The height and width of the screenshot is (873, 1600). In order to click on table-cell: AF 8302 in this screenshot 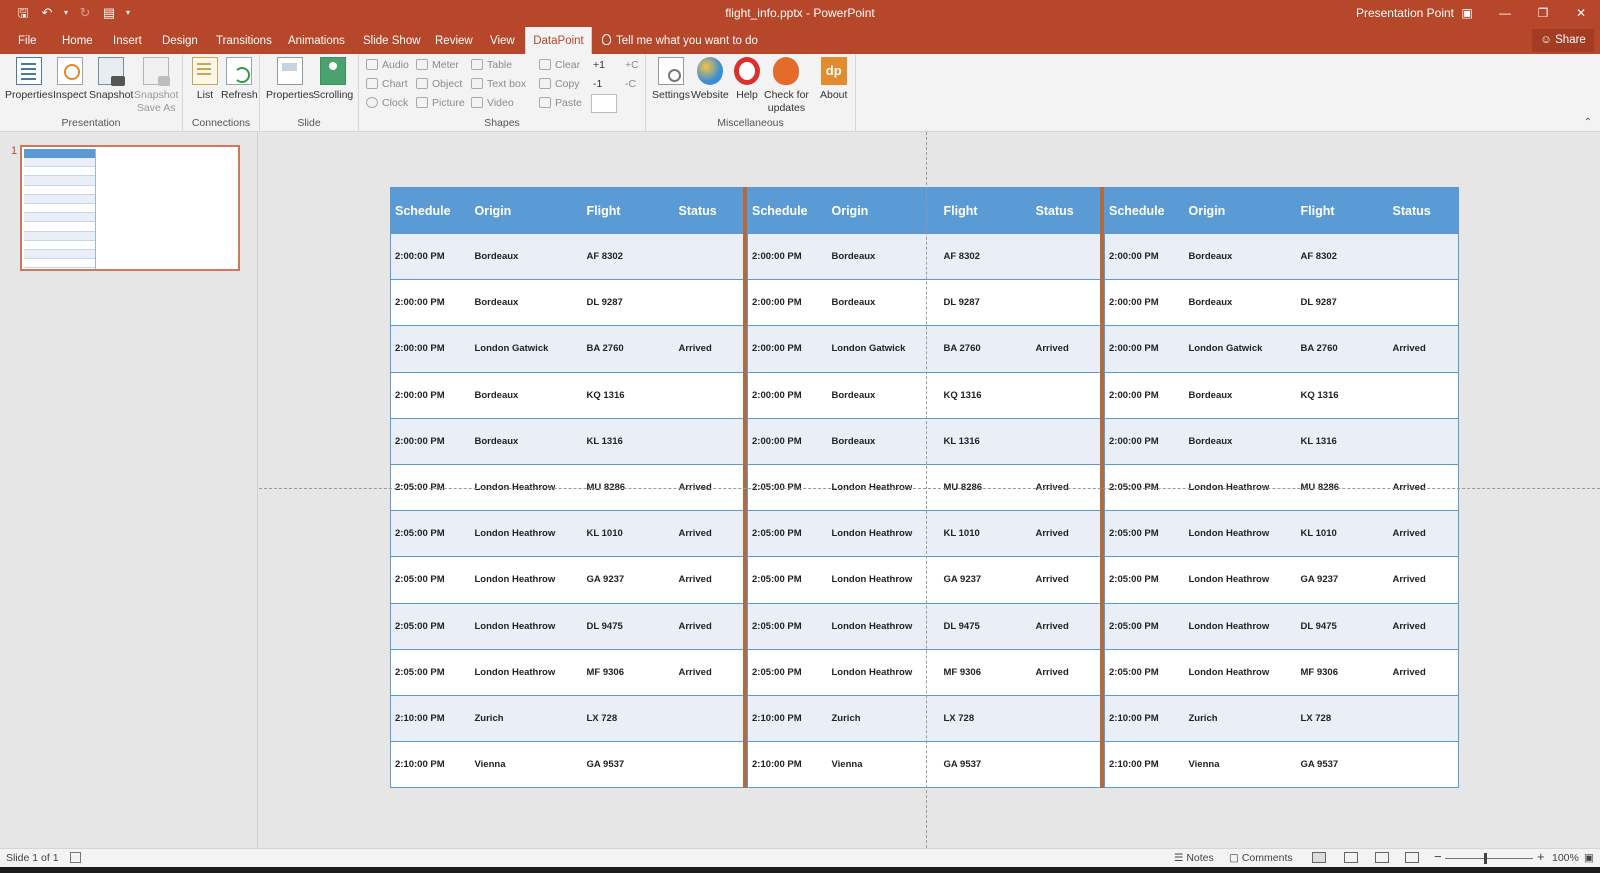, I will do `click(985, 256)`.